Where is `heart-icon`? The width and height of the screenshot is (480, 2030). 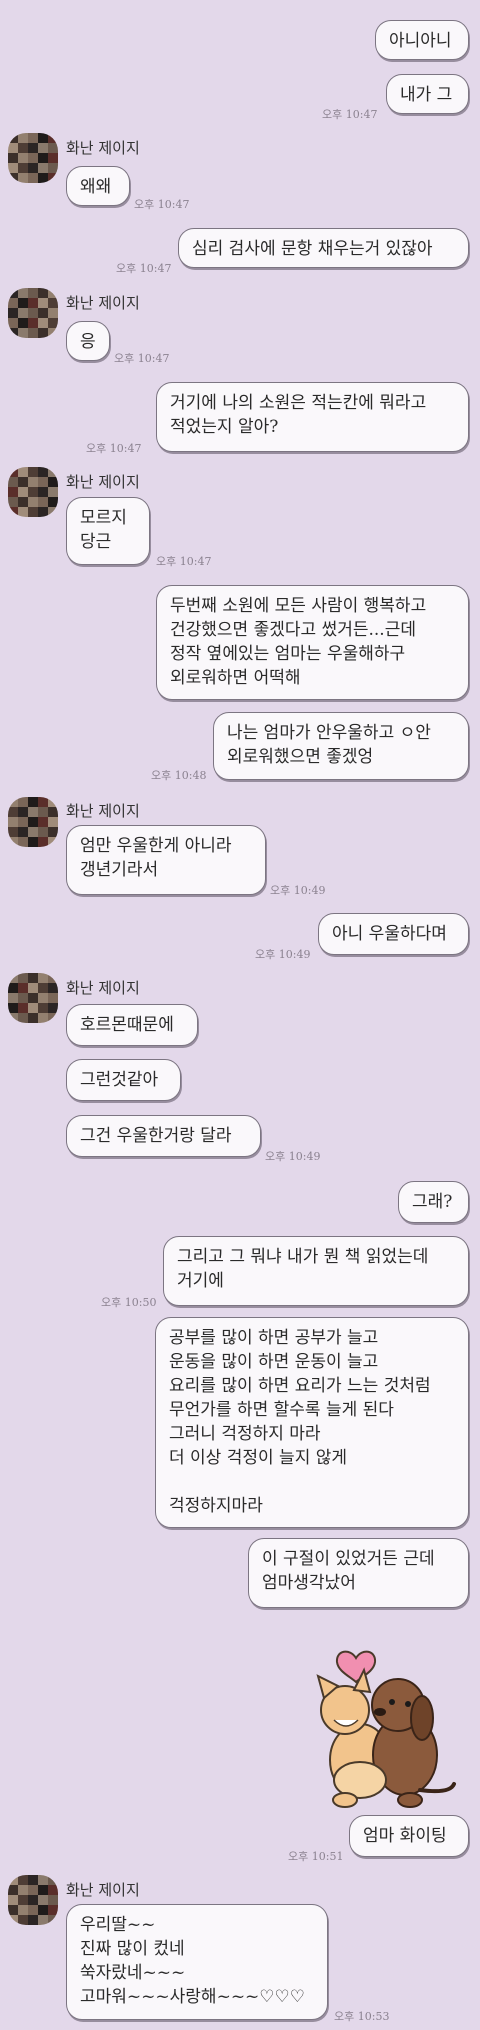
heart-icon is located at coordinates (356, 1667).